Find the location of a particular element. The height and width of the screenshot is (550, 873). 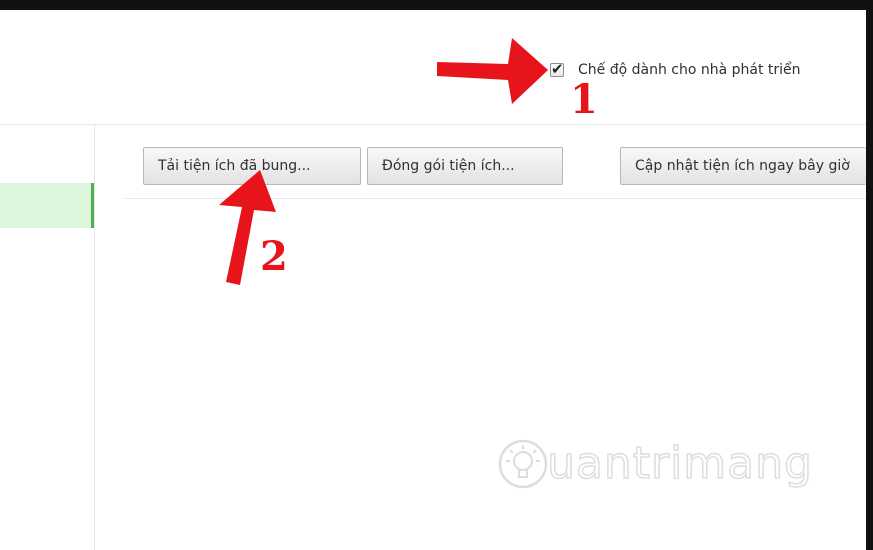

watermark-text: uantrimang is located at coordinates (679, 463).